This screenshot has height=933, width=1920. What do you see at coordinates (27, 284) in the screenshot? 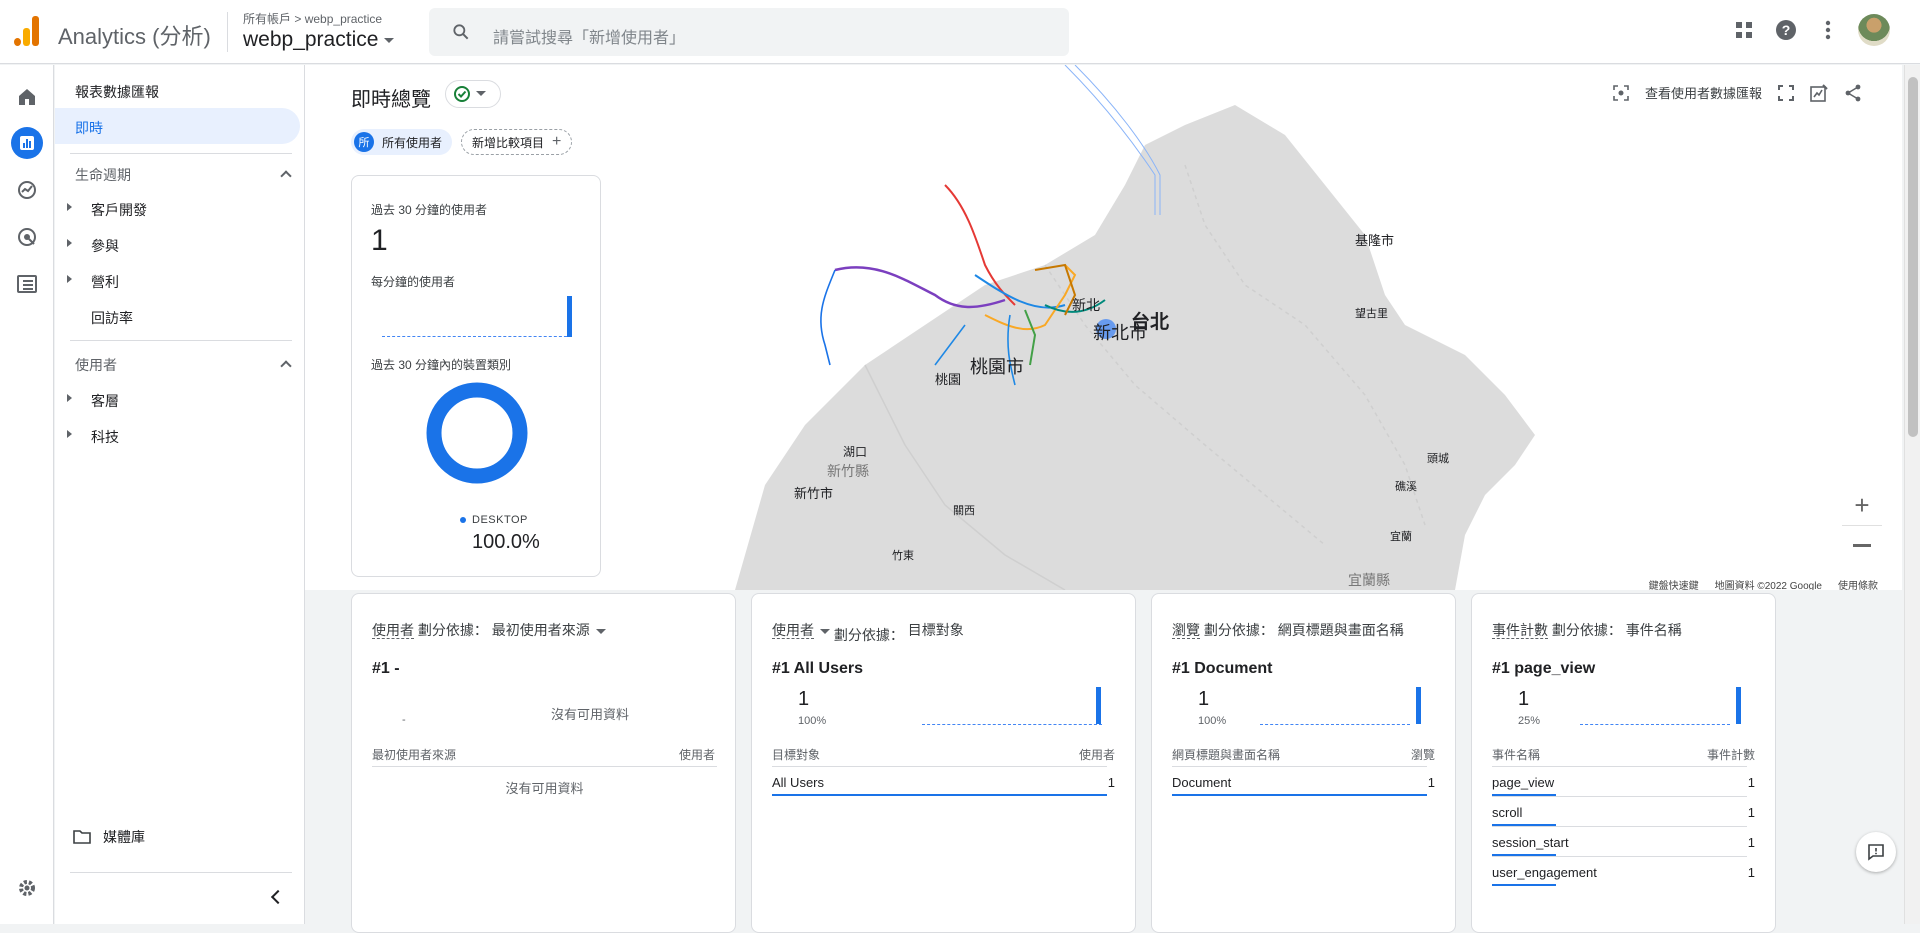
I see `configure-list-icon` at bounding box center [27, 284].